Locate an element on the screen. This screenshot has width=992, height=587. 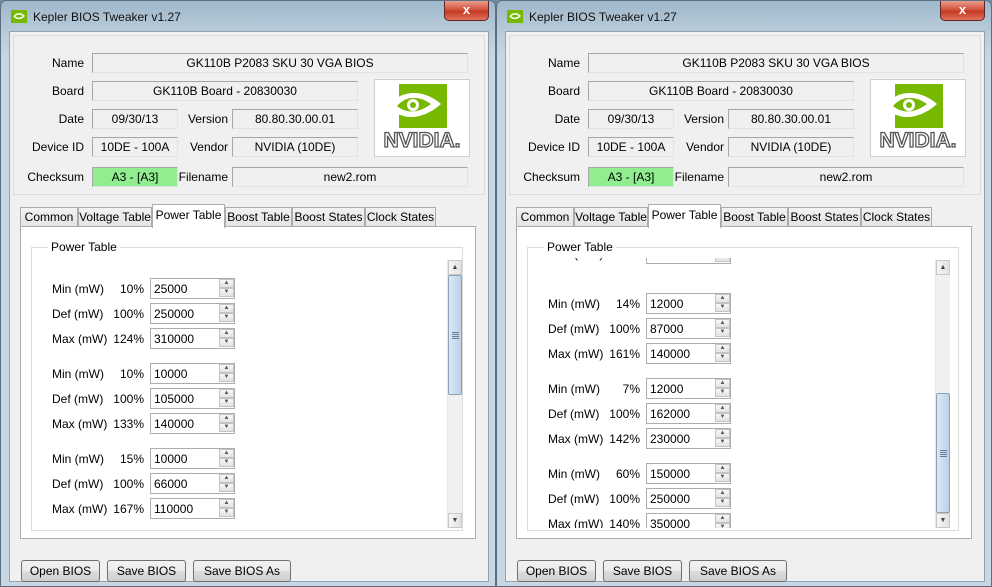
scroll-up-icon: ▲ is located at coordinates (455, 267).